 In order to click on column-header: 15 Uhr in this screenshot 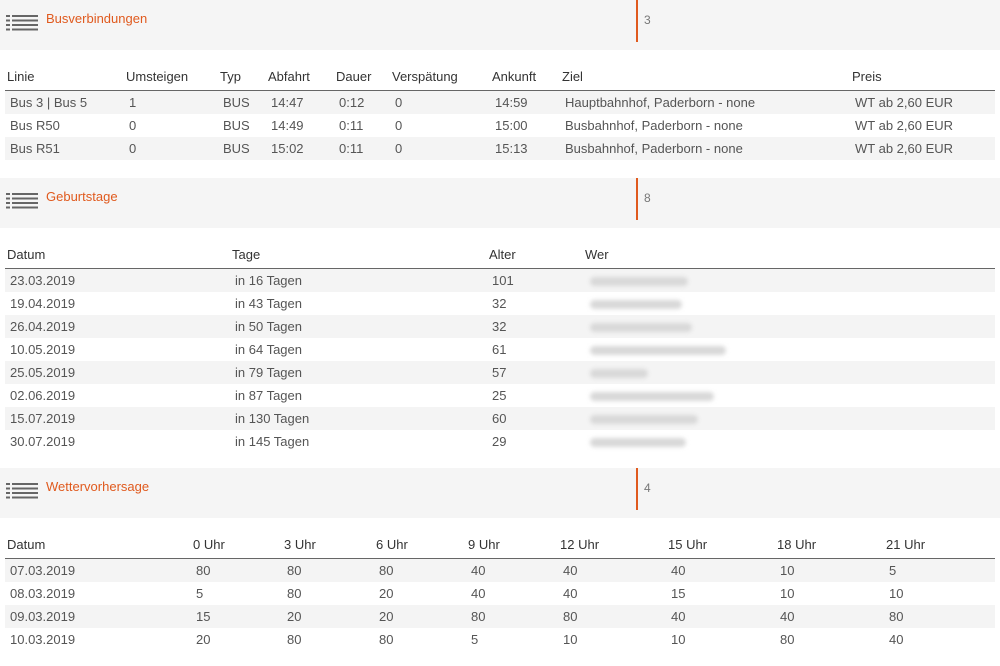, I will do `click(720, 538)`.